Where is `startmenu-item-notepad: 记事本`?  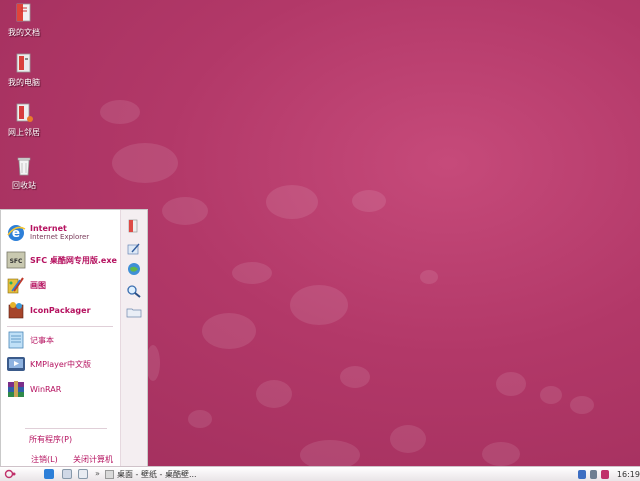
startmenu-item-notepad: 记事本 is located at coordinates (30, 340).